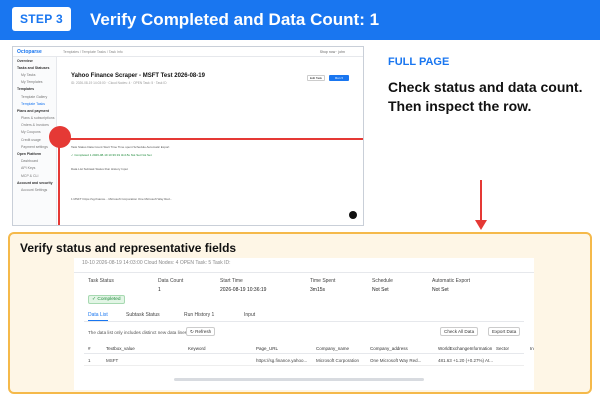 This screenshot has width=600, height=400. I want to click on sidebar-item: Template Tasks, so click(34, 103).